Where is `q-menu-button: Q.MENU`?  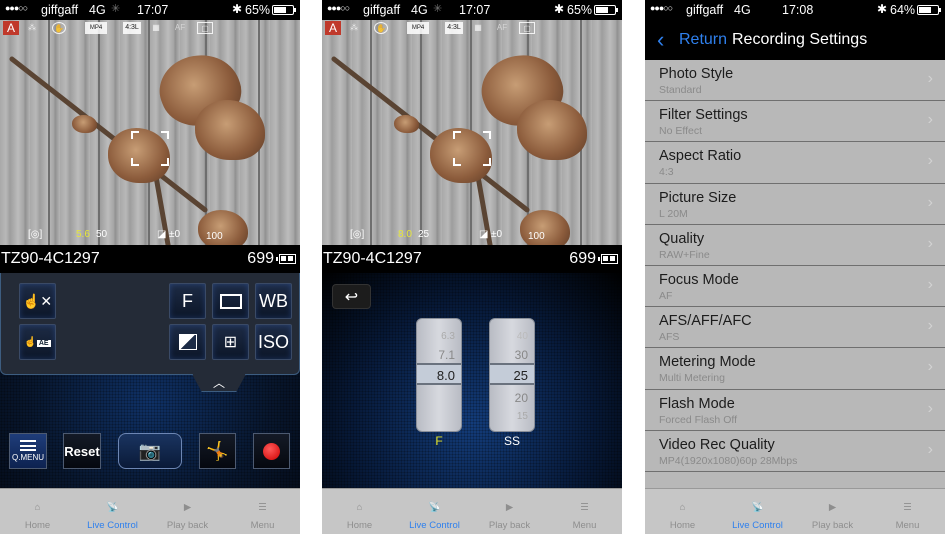
q-menu-button: Q.MENU is located at coordinates (28, 451).